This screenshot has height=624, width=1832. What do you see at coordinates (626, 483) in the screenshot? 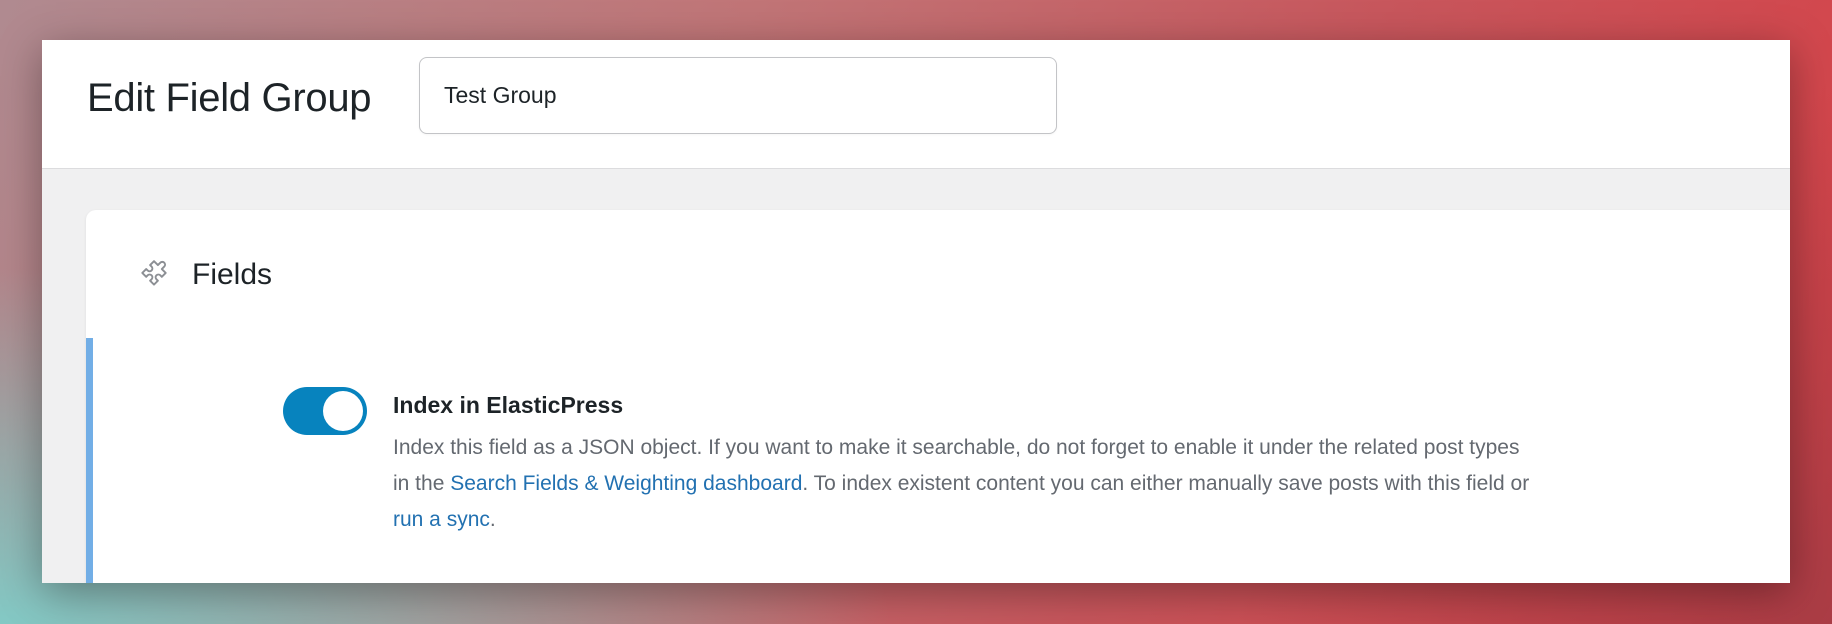
I see `search-fields-weighting-link: Search Fields & Weighting dashboard` at bounding box center [626, 483].